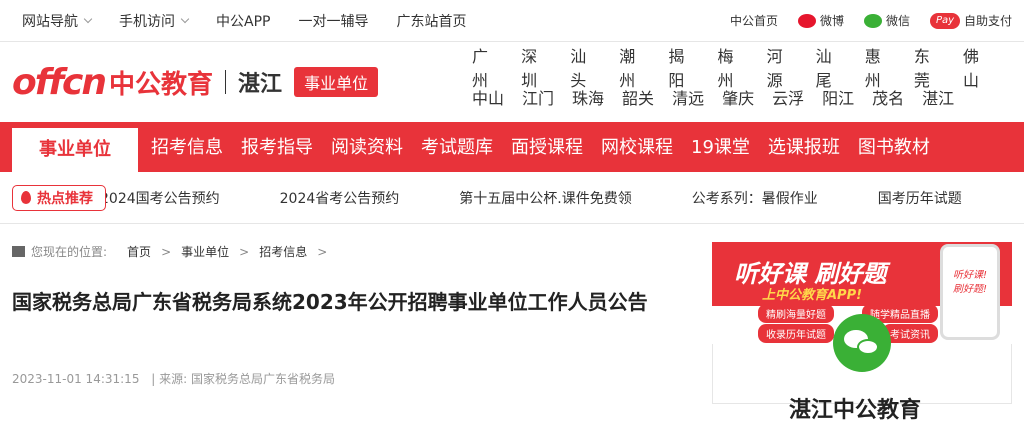 The height and width of the screenshot is (424, 1024). I want to click on breadcrumb: 您现在的位置: 首页 > 事业单位 > 招考信息 >, so click(174, 251).